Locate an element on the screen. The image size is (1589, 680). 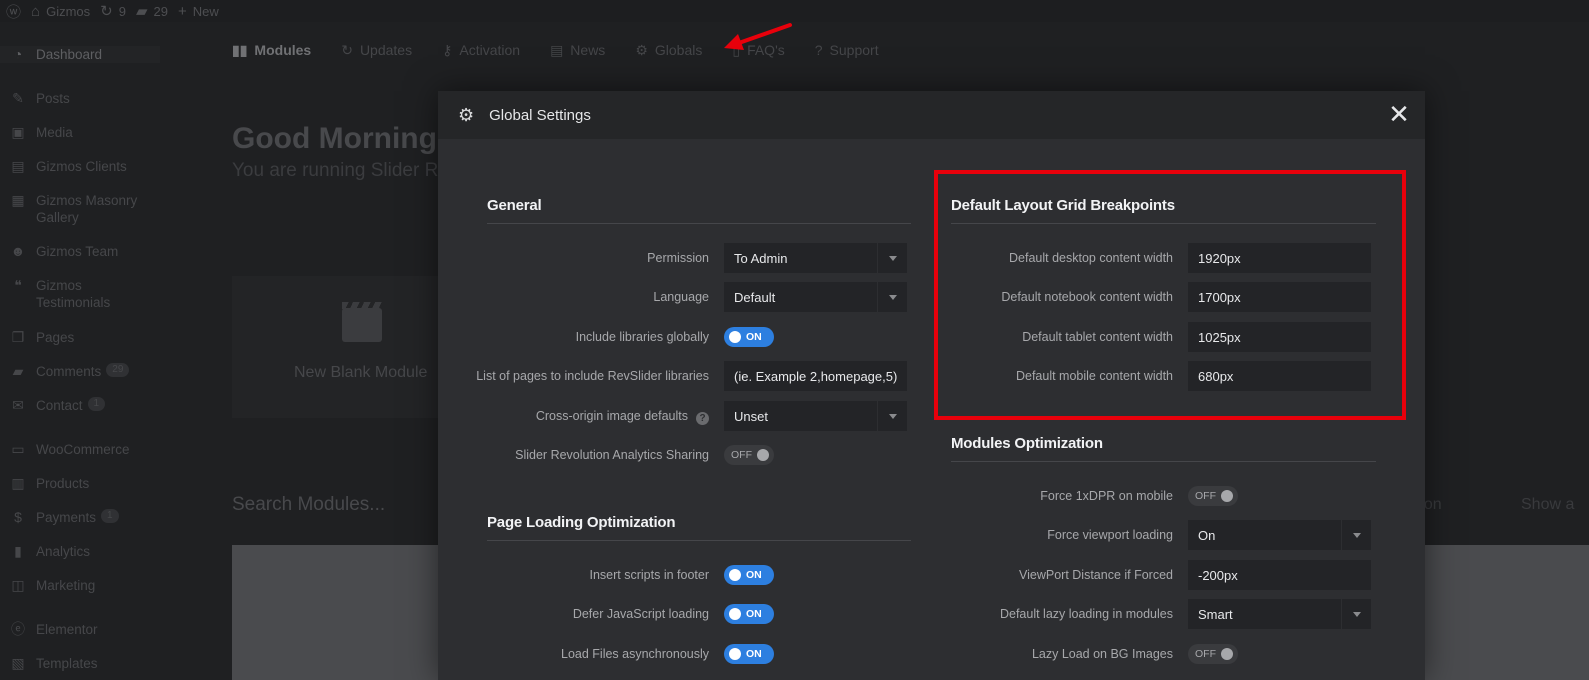
lazy-bg-toggle: OFF is located at coordinates (1213, 654).